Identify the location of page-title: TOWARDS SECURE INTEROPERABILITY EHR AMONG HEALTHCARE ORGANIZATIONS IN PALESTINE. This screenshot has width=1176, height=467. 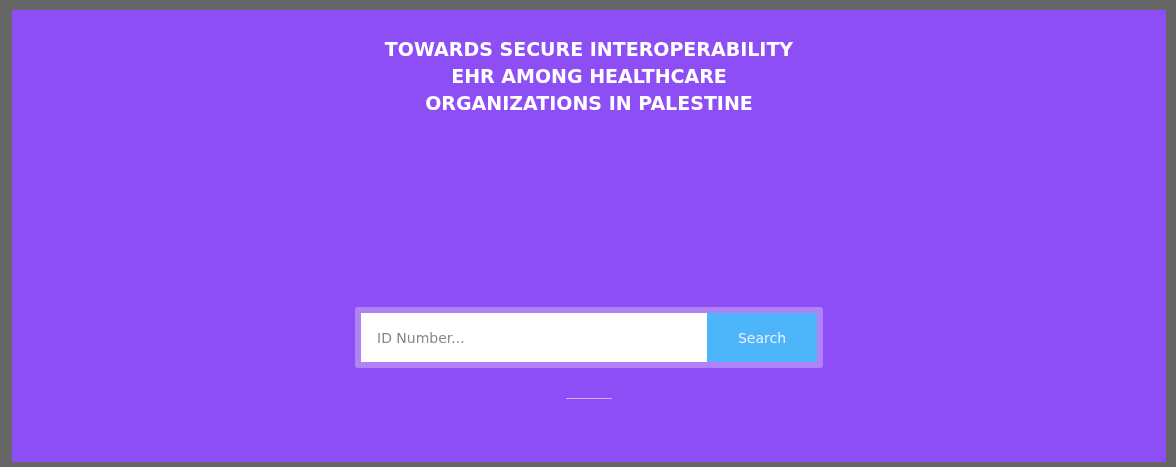
(589, 76).